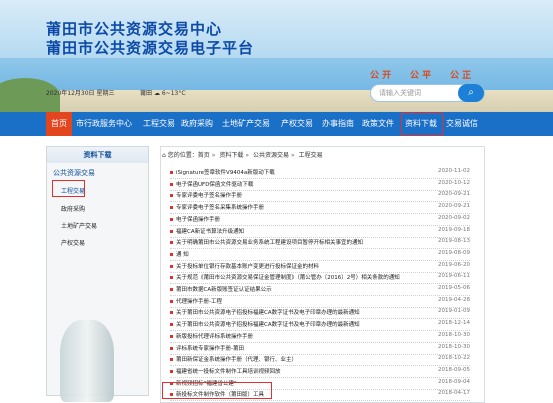 The width and height of the screenshot is (553, 403). Describe the element at coordinates (269, 243) in the screenshot. I see `list-item-title: 关于明确莆田市公共资源交易业务系统工程建设项目暂停开标相关事宜的通知` at that location.